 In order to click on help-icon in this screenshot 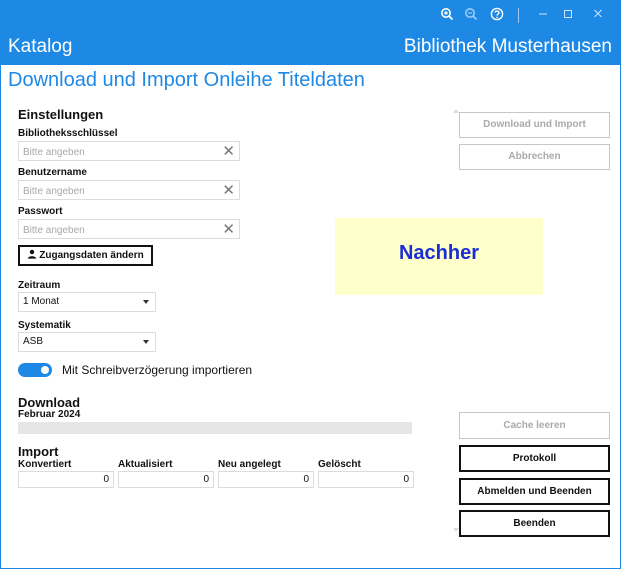, I will do `click(497, 16)`.